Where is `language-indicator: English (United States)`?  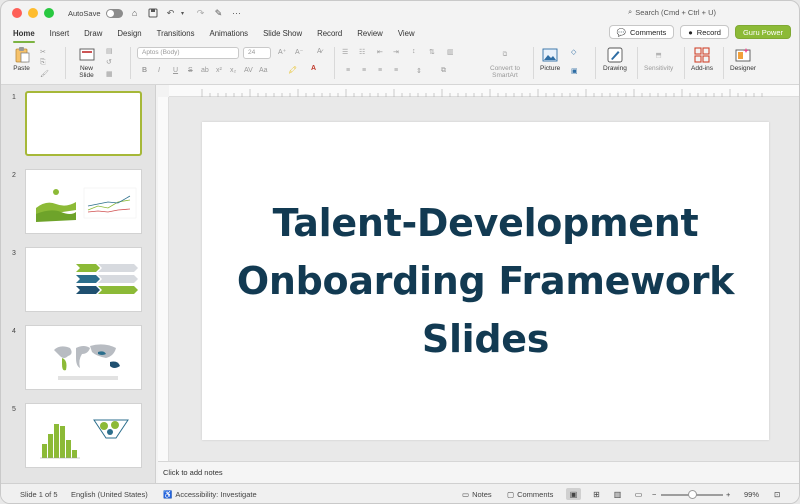
language-indicator: English (United States) is located at coordinates (109, 494).